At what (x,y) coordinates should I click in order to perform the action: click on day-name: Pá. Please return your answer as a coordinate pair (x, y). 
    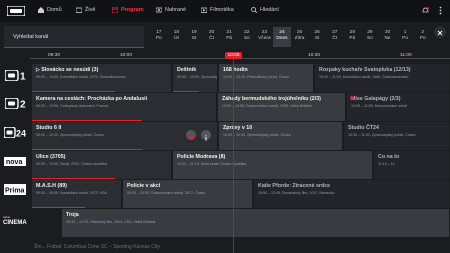
    Looking at the image, I should click on (229, 38).